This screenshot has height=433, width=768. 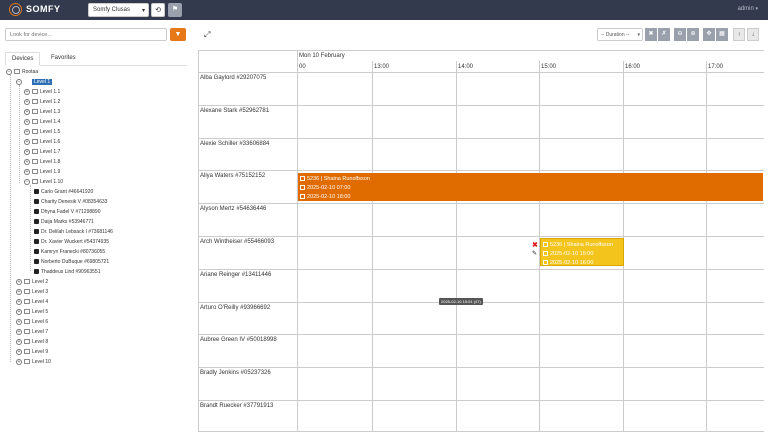 What do you see at coordinates (302, 67) in the screenshot?
I see `hour-label: 00` at bounding box center [302, 67].